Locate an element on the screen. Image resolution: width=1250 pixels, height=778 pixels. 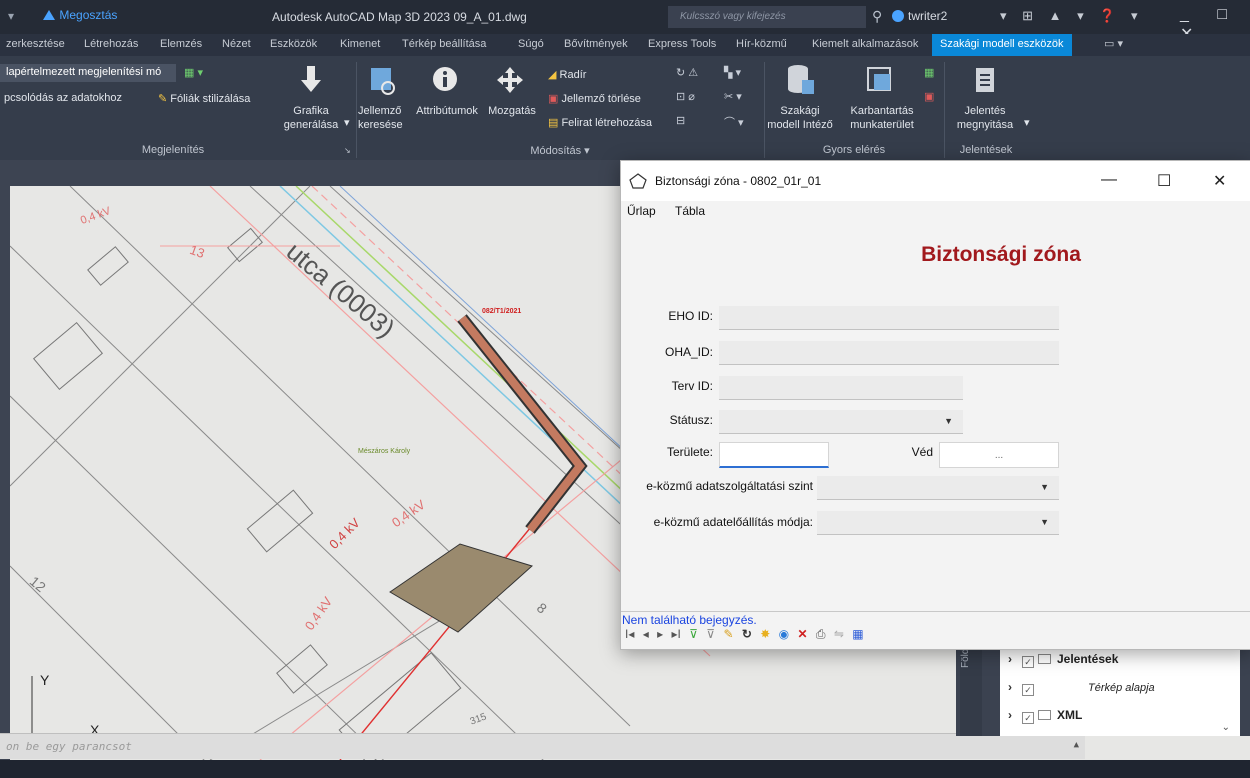
connect-data-button: pcsolódás az adatokhoz is located at coordinates (63, 98).